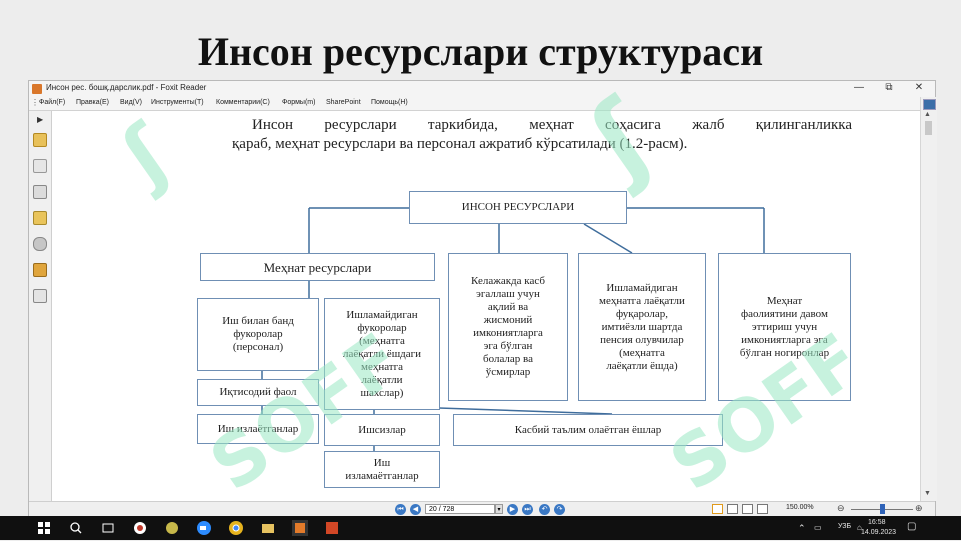  I want to click on menu-view: Вид(V), so click(131, 102).